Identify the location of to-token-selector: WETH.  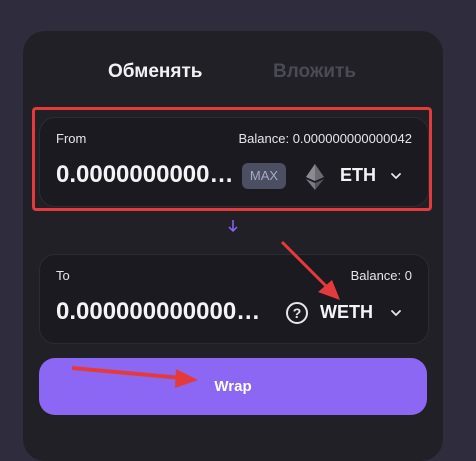
(346, 312).